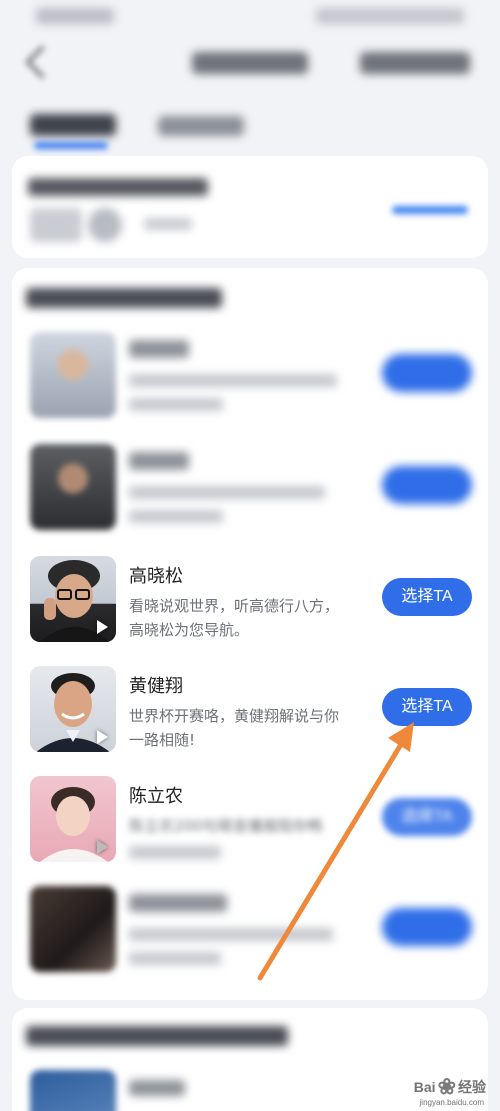 The width and height of the screenshot is (500, 1111). Describe the element at coordinates (118, 187) in the screenshot. I see `current-voice-title` at that location.